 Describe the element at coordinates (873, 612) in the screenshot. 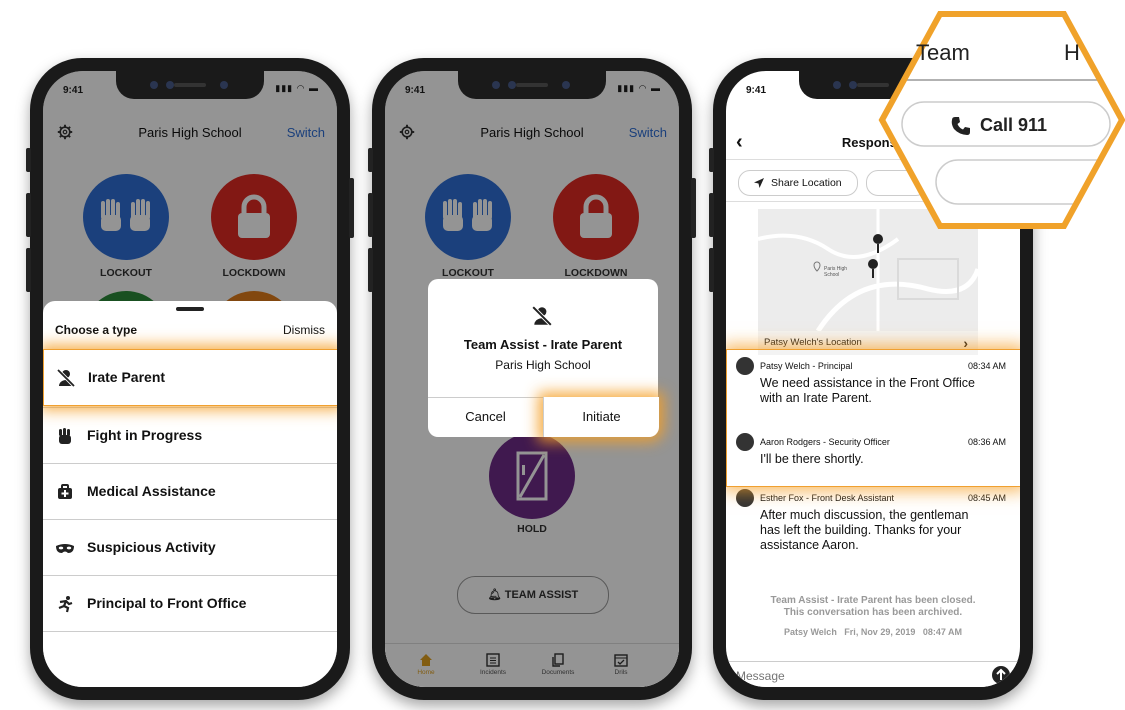

I see `closed-note-2: This conversation has been archived.` at that location.